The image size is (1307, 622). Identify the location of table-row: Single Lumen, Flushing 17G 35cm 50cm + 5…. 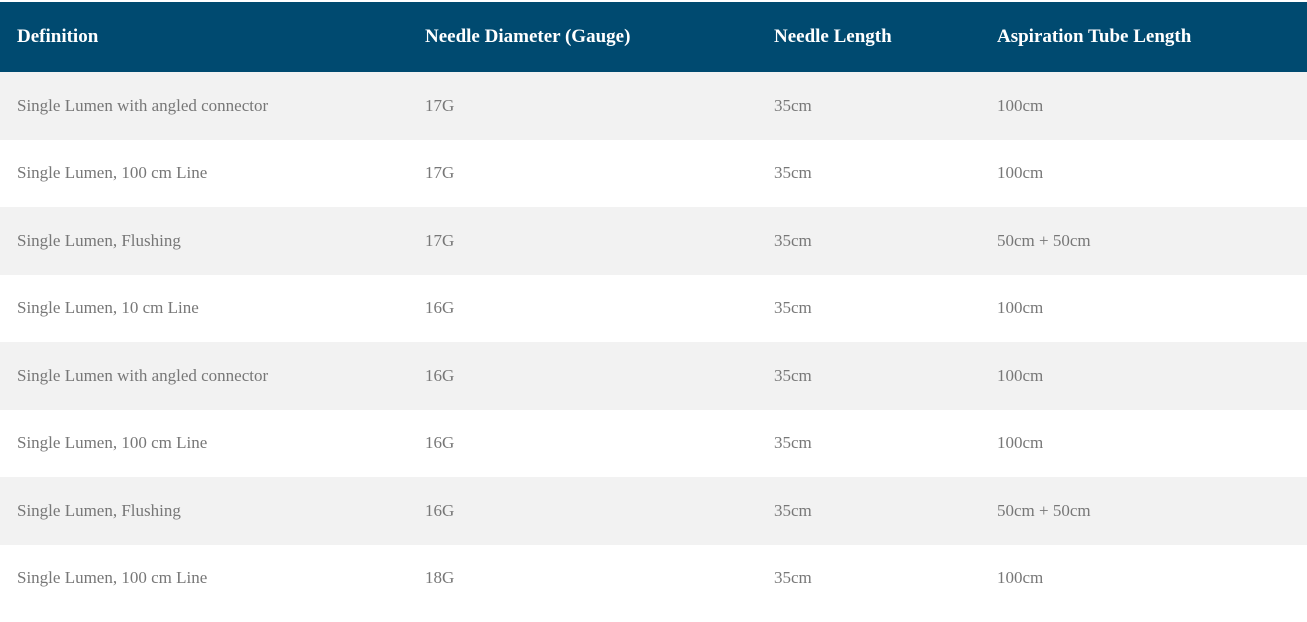
(653, 241).